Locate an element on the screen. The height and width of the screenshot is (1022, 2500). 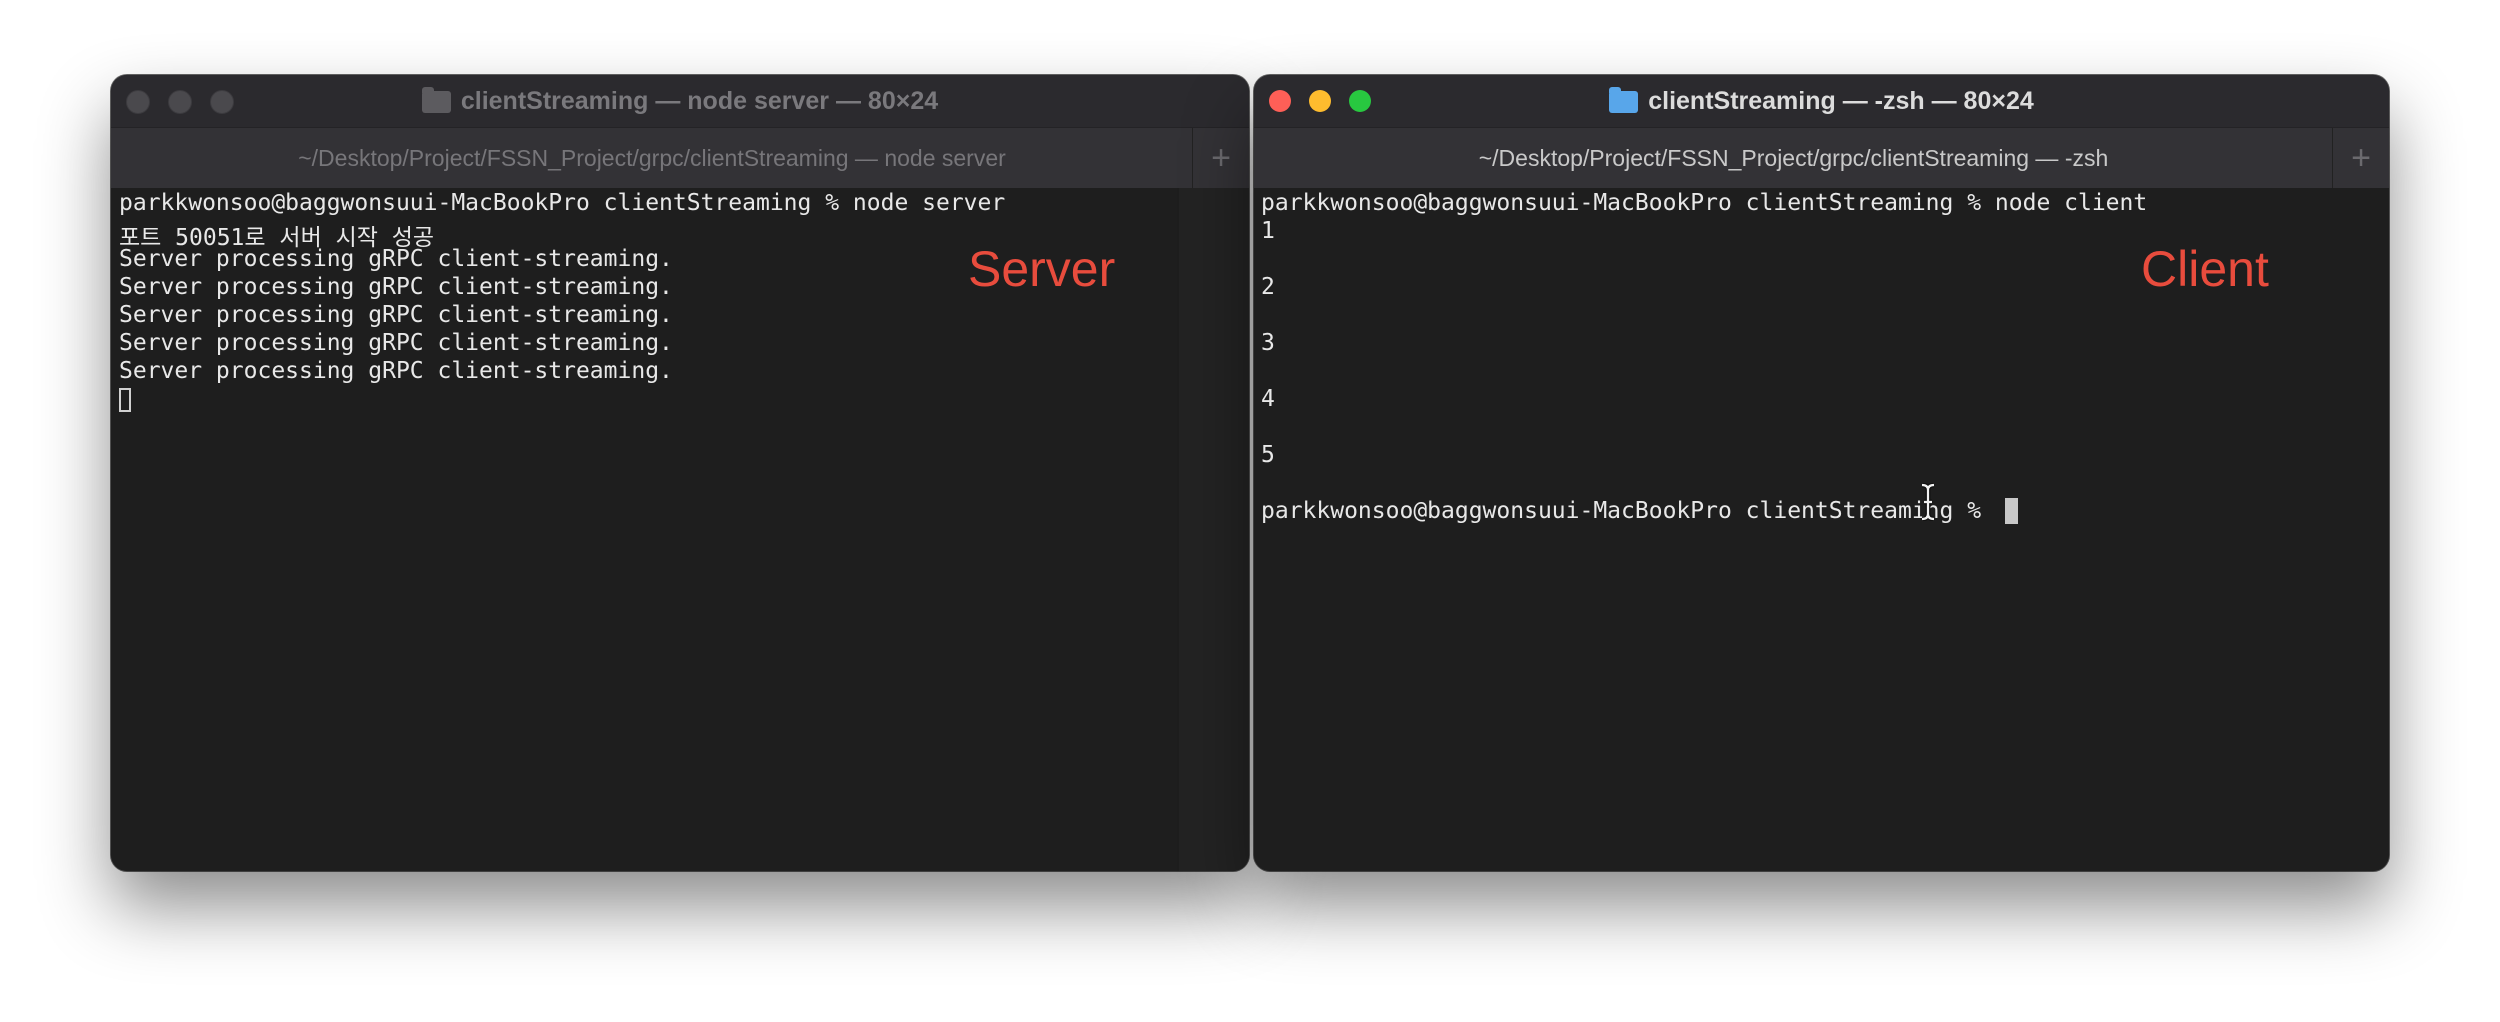
window-title: clientStreaming — node server — 80×24 is located at coordinates (699, 100).